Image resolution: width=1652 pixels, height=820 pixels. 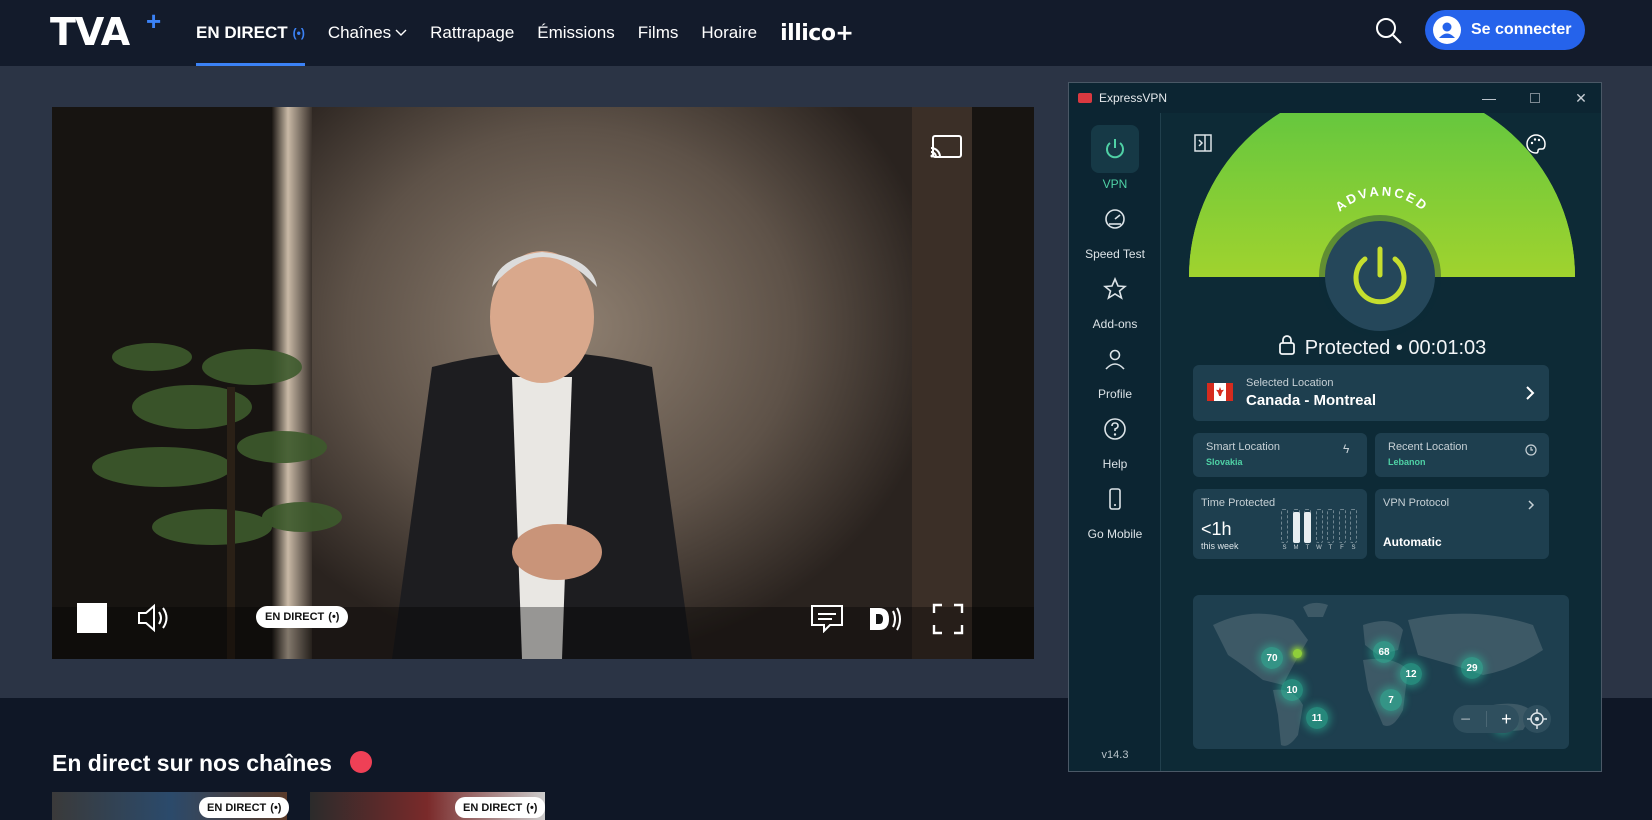 I want to click on sidebar-item-speed-test: Speed Test, so click(x=1115, y=228).